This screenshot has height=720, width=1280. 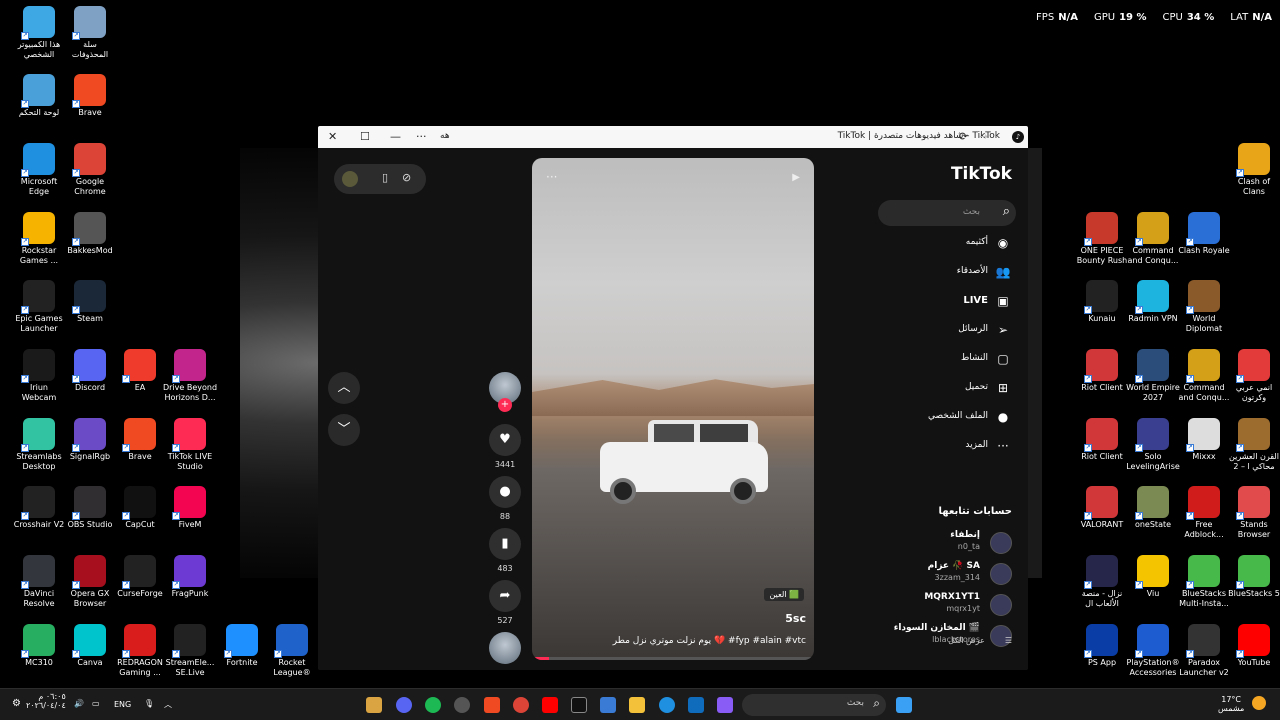 What do you see at coordinates (932, 244) in the screenshot?
I see `sidebar-item-0: أكثيمه ◉` at bounding box center [932, 244].